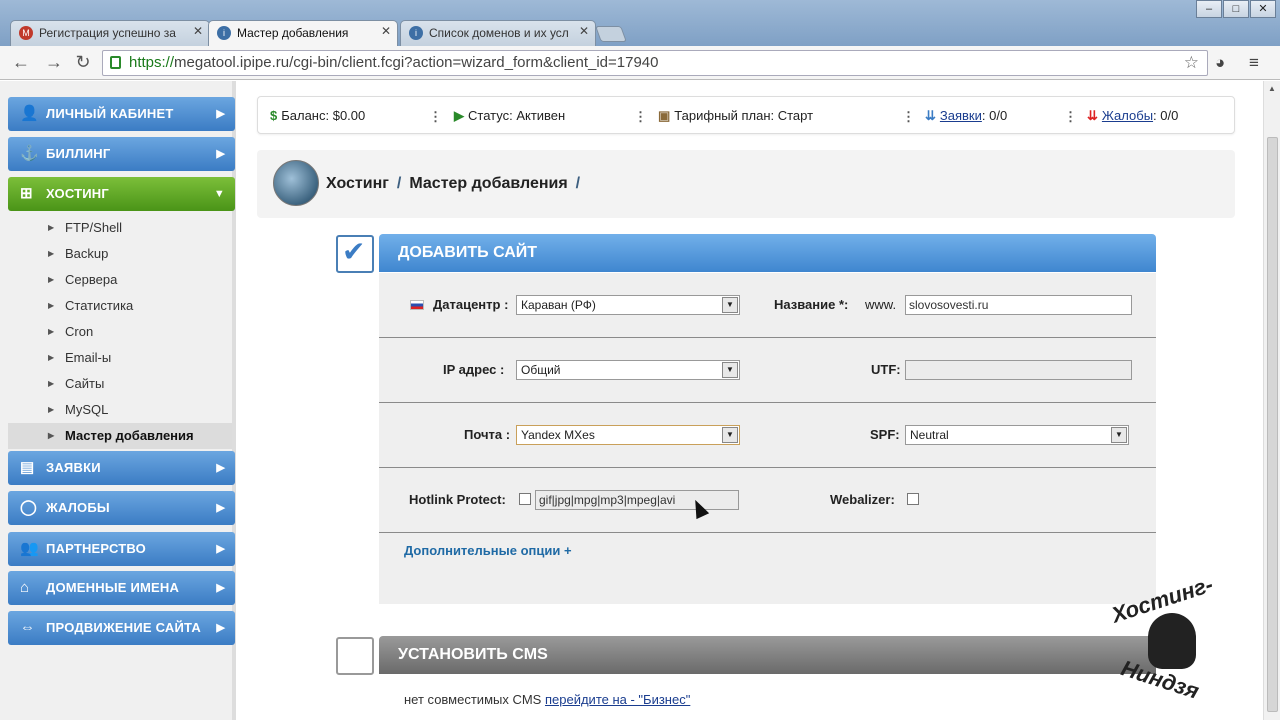 This screenshot has width=1280, height=720. Describe the element at coordinates (120, 332) in the screenshot. I see `sidebar-sub-cron: ▶ Cron` at that location.